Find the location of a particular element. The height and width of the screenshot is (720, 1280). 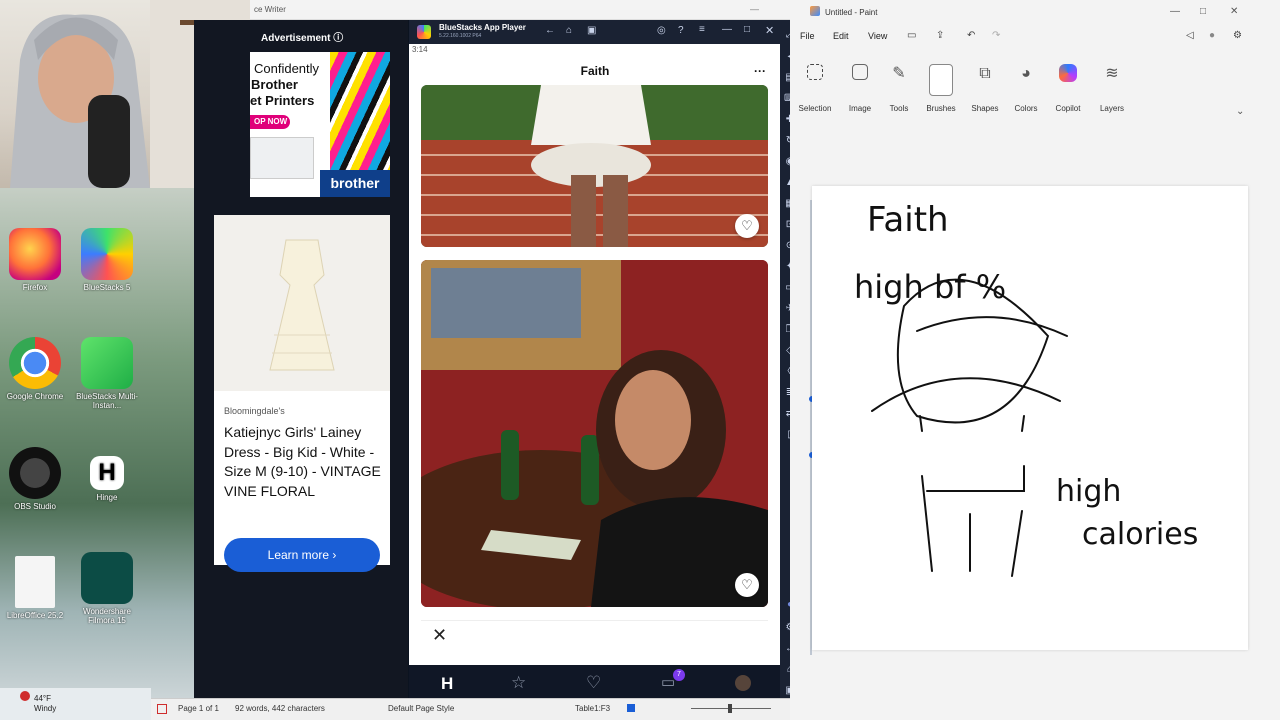

table-cell: Table1:F3 is located at coordinates (593, 708).